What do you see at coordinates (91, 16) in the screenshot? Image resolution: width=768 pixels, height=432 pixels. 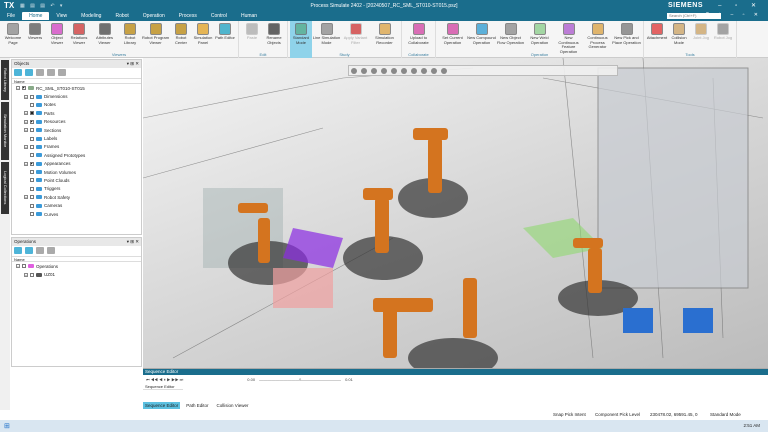 I see `tab-modeling: Modeling` at bounding box center [91, 16].